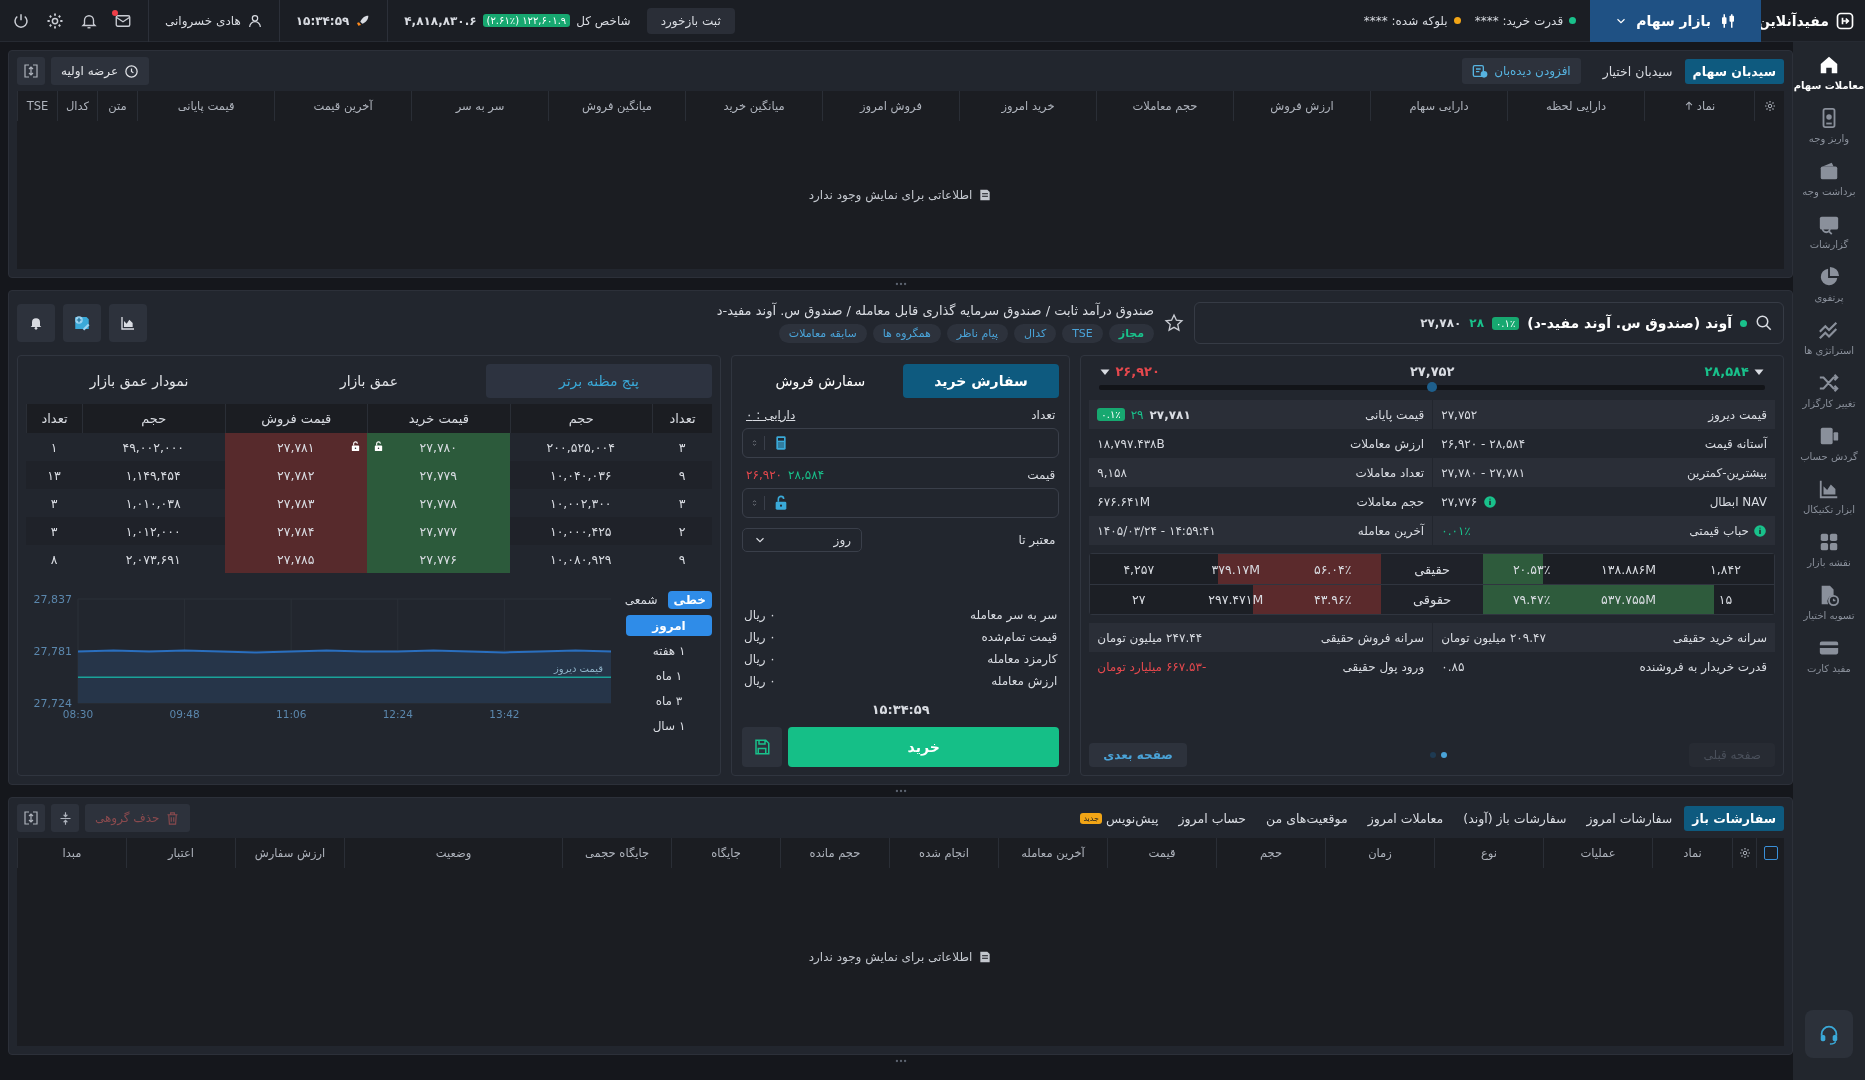 Image resolution: width=1865 pixels, height=1080 pixels. What do you see at coordinates (669, 675) in the screenshot?
I see `period-option: ۱ ماه` at bounding box center [669, 675].